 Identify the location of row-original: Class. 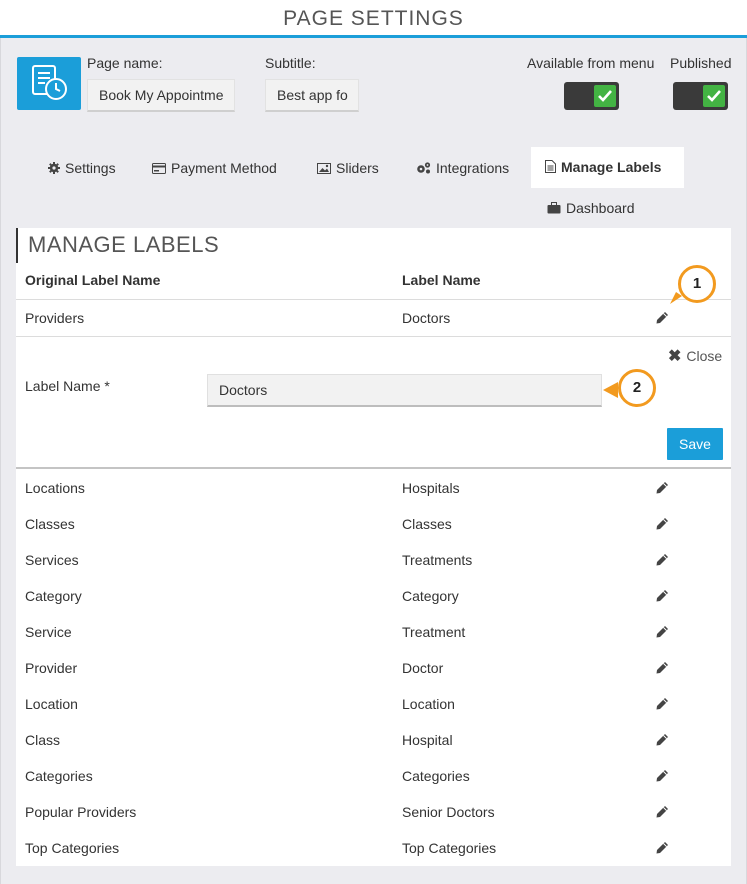
(43, 740).